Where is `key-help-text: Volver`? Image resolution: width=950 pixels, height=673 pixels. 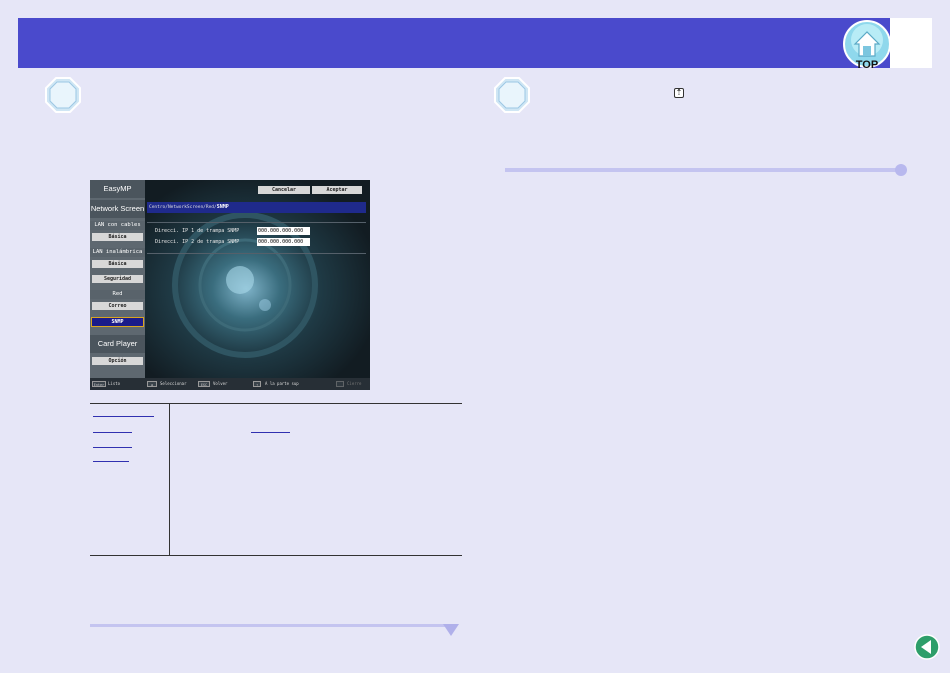
key-help-text: Volver is located at coordinates (220, 383).